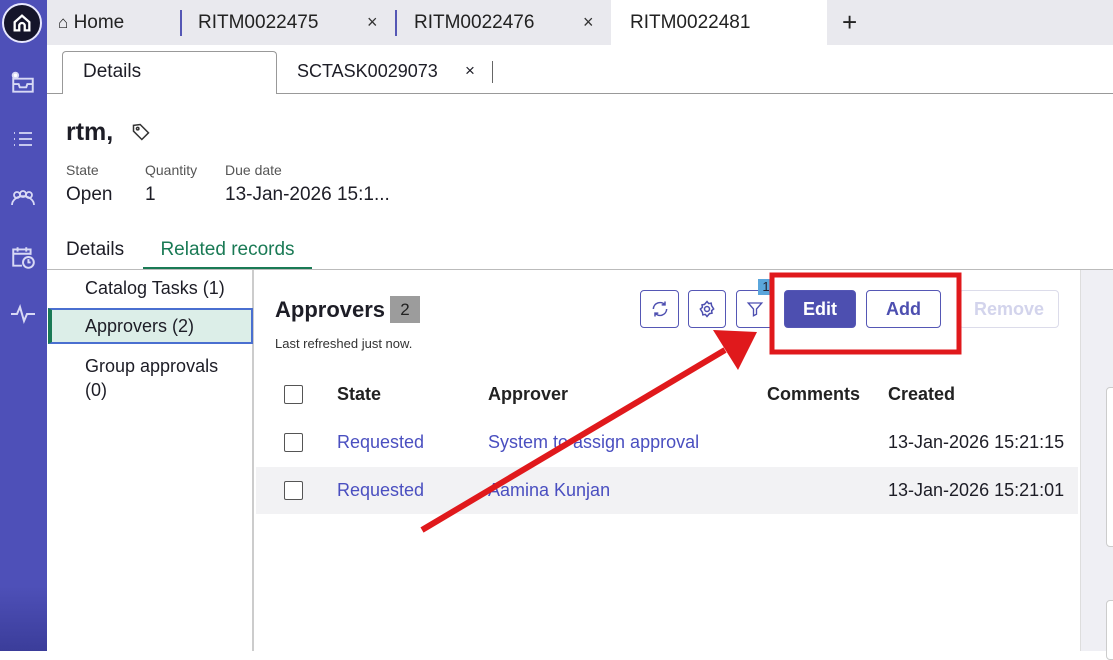 The height and width of the screenshot is (660, 1113). What do you see at coordinates (112, 71) in the screenshot?
I see `tab-label: Details` at bounding box center [112, 71].